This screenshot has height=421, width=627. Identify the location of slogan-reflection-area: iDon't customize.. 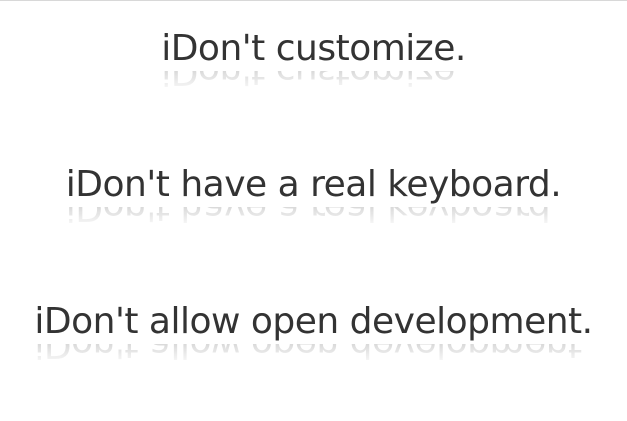
(313, 84).